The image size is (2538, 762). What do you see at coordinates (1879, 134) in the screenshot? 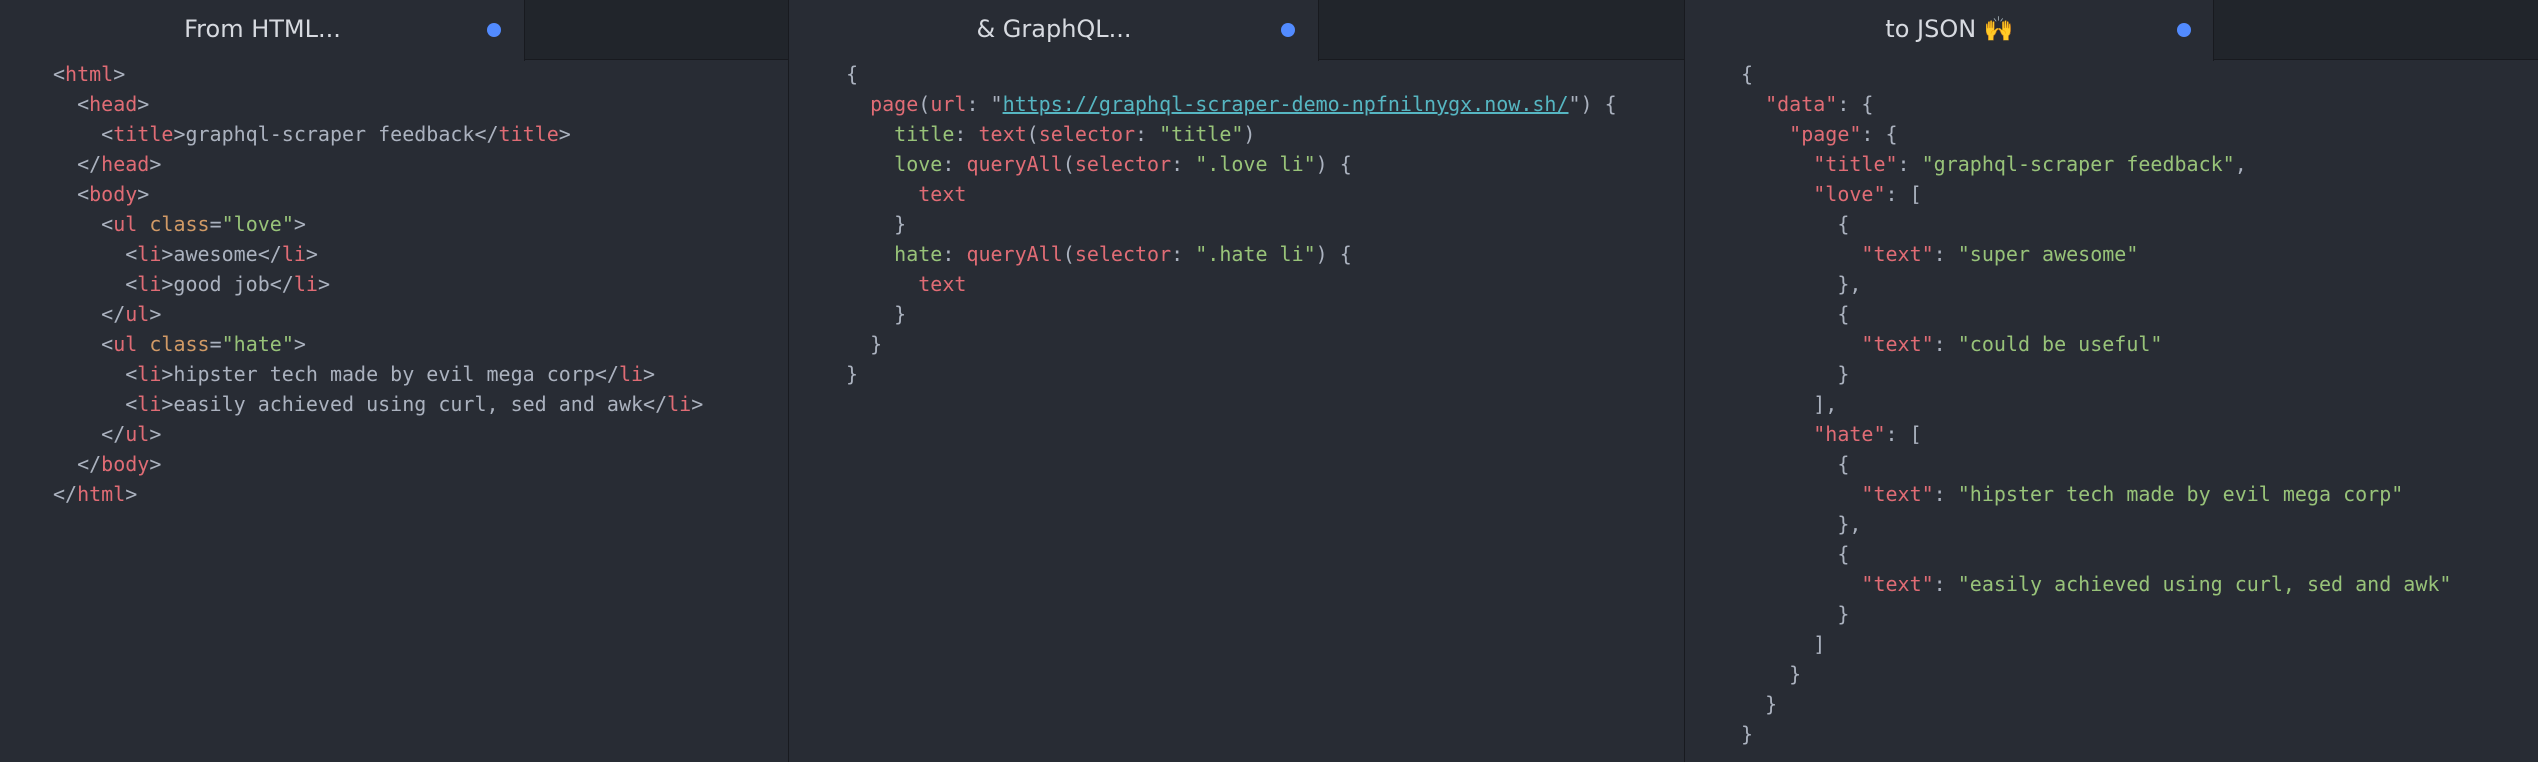
I see `code-token: : {` at bounding box center [1879, 134].